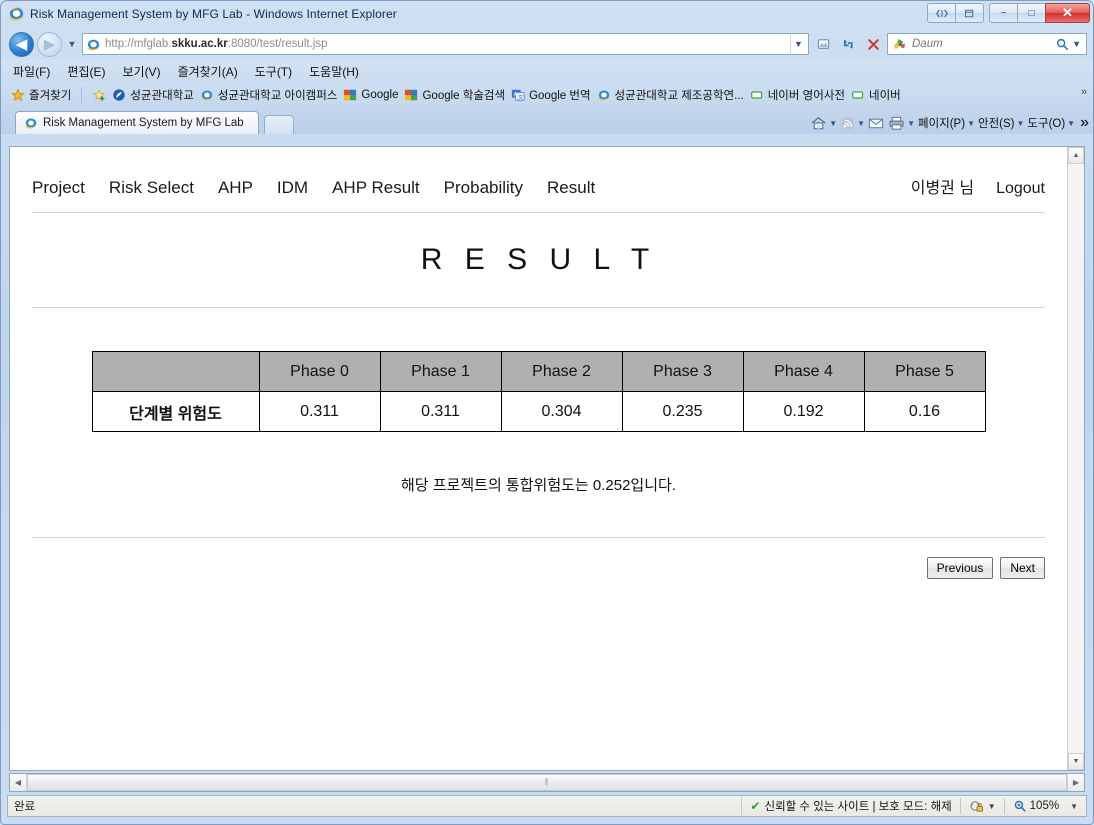 The width and height of the screenshot is (1094, 825). I want to click on compatibility-view-button, so click(941, 13).